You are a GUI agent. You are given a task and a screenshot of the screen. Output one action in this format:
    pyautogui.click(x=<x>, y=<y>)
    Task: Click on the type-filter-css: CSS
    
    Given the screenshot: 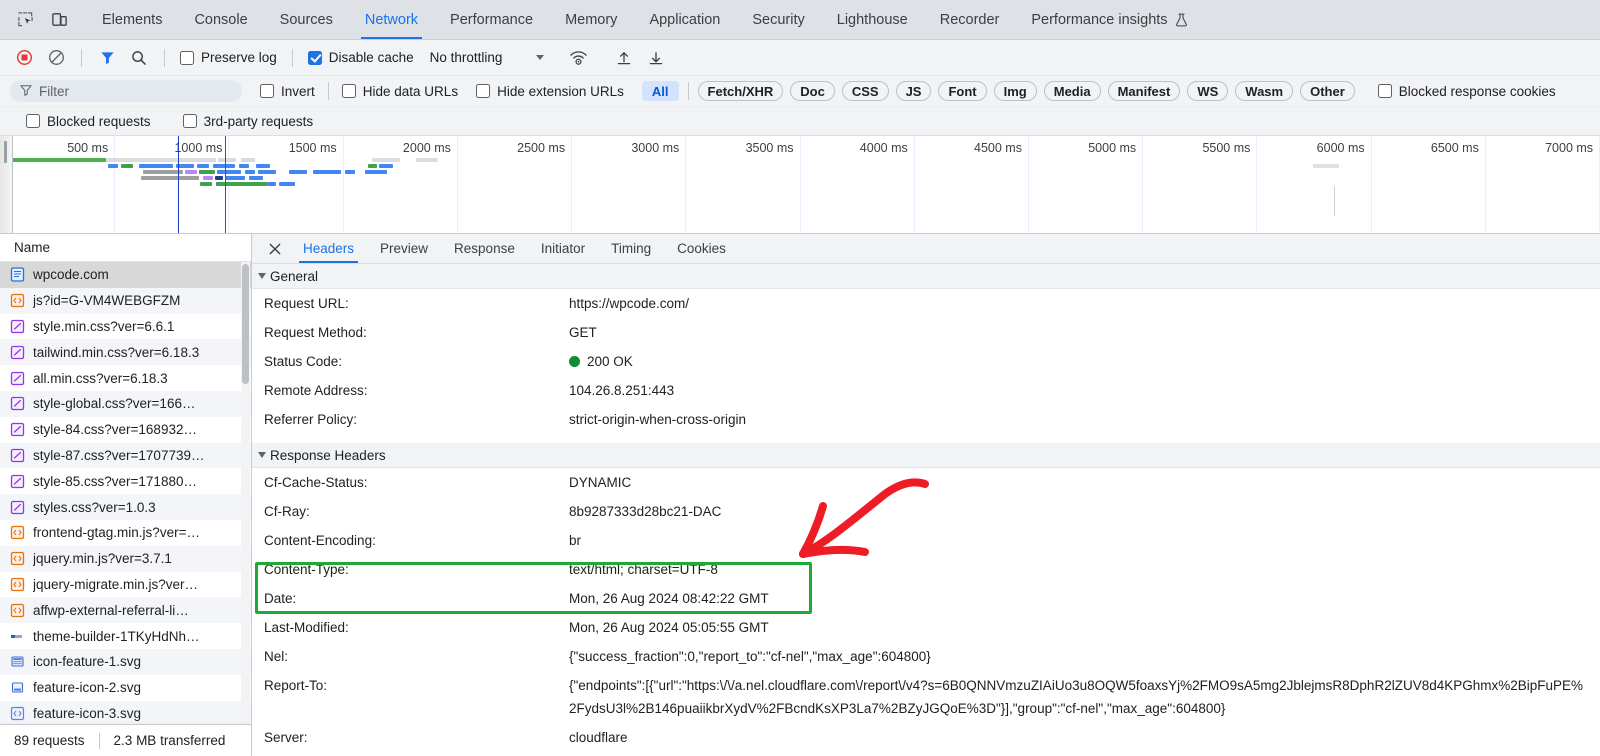 What is the action you would take?
    pyautogui.click(x=865, y=91)
    